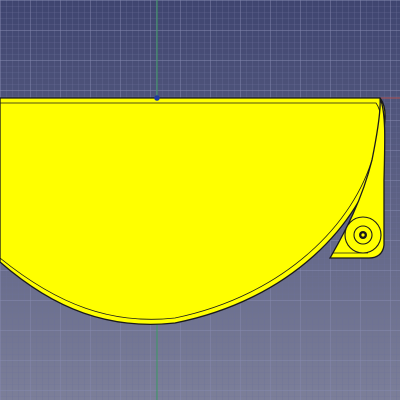 The height and width of the screenshot is (400, 400). What do you see at coordinates (157, 98) in the screenshot?
I see `origin-vertex` at bounding box center [157, 98].